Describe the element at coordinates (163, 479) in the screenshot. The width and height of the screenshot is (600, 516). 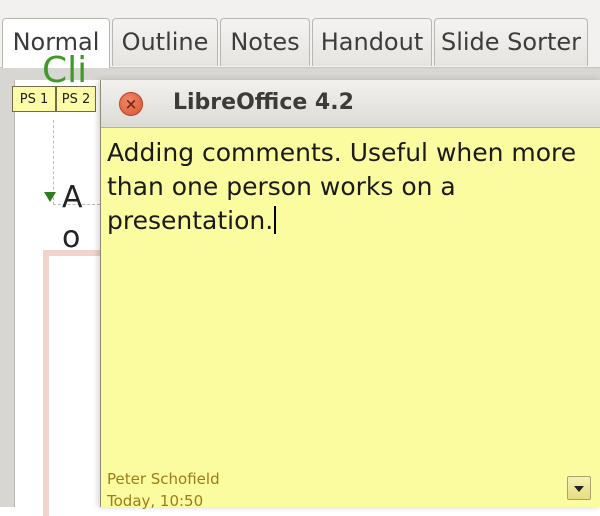
I see `comment-author: Peter Schofield` at that location.